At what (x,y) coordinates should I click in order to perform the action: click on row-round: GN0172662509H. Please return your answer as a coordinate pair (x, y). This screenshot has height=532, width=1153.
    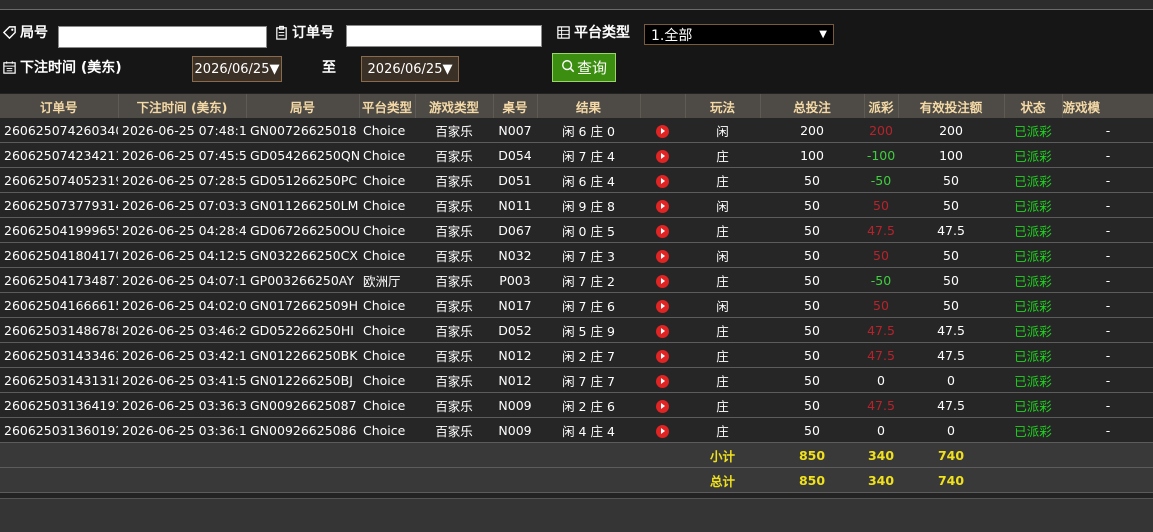
    Looking at the image, I should click on (302, 305).